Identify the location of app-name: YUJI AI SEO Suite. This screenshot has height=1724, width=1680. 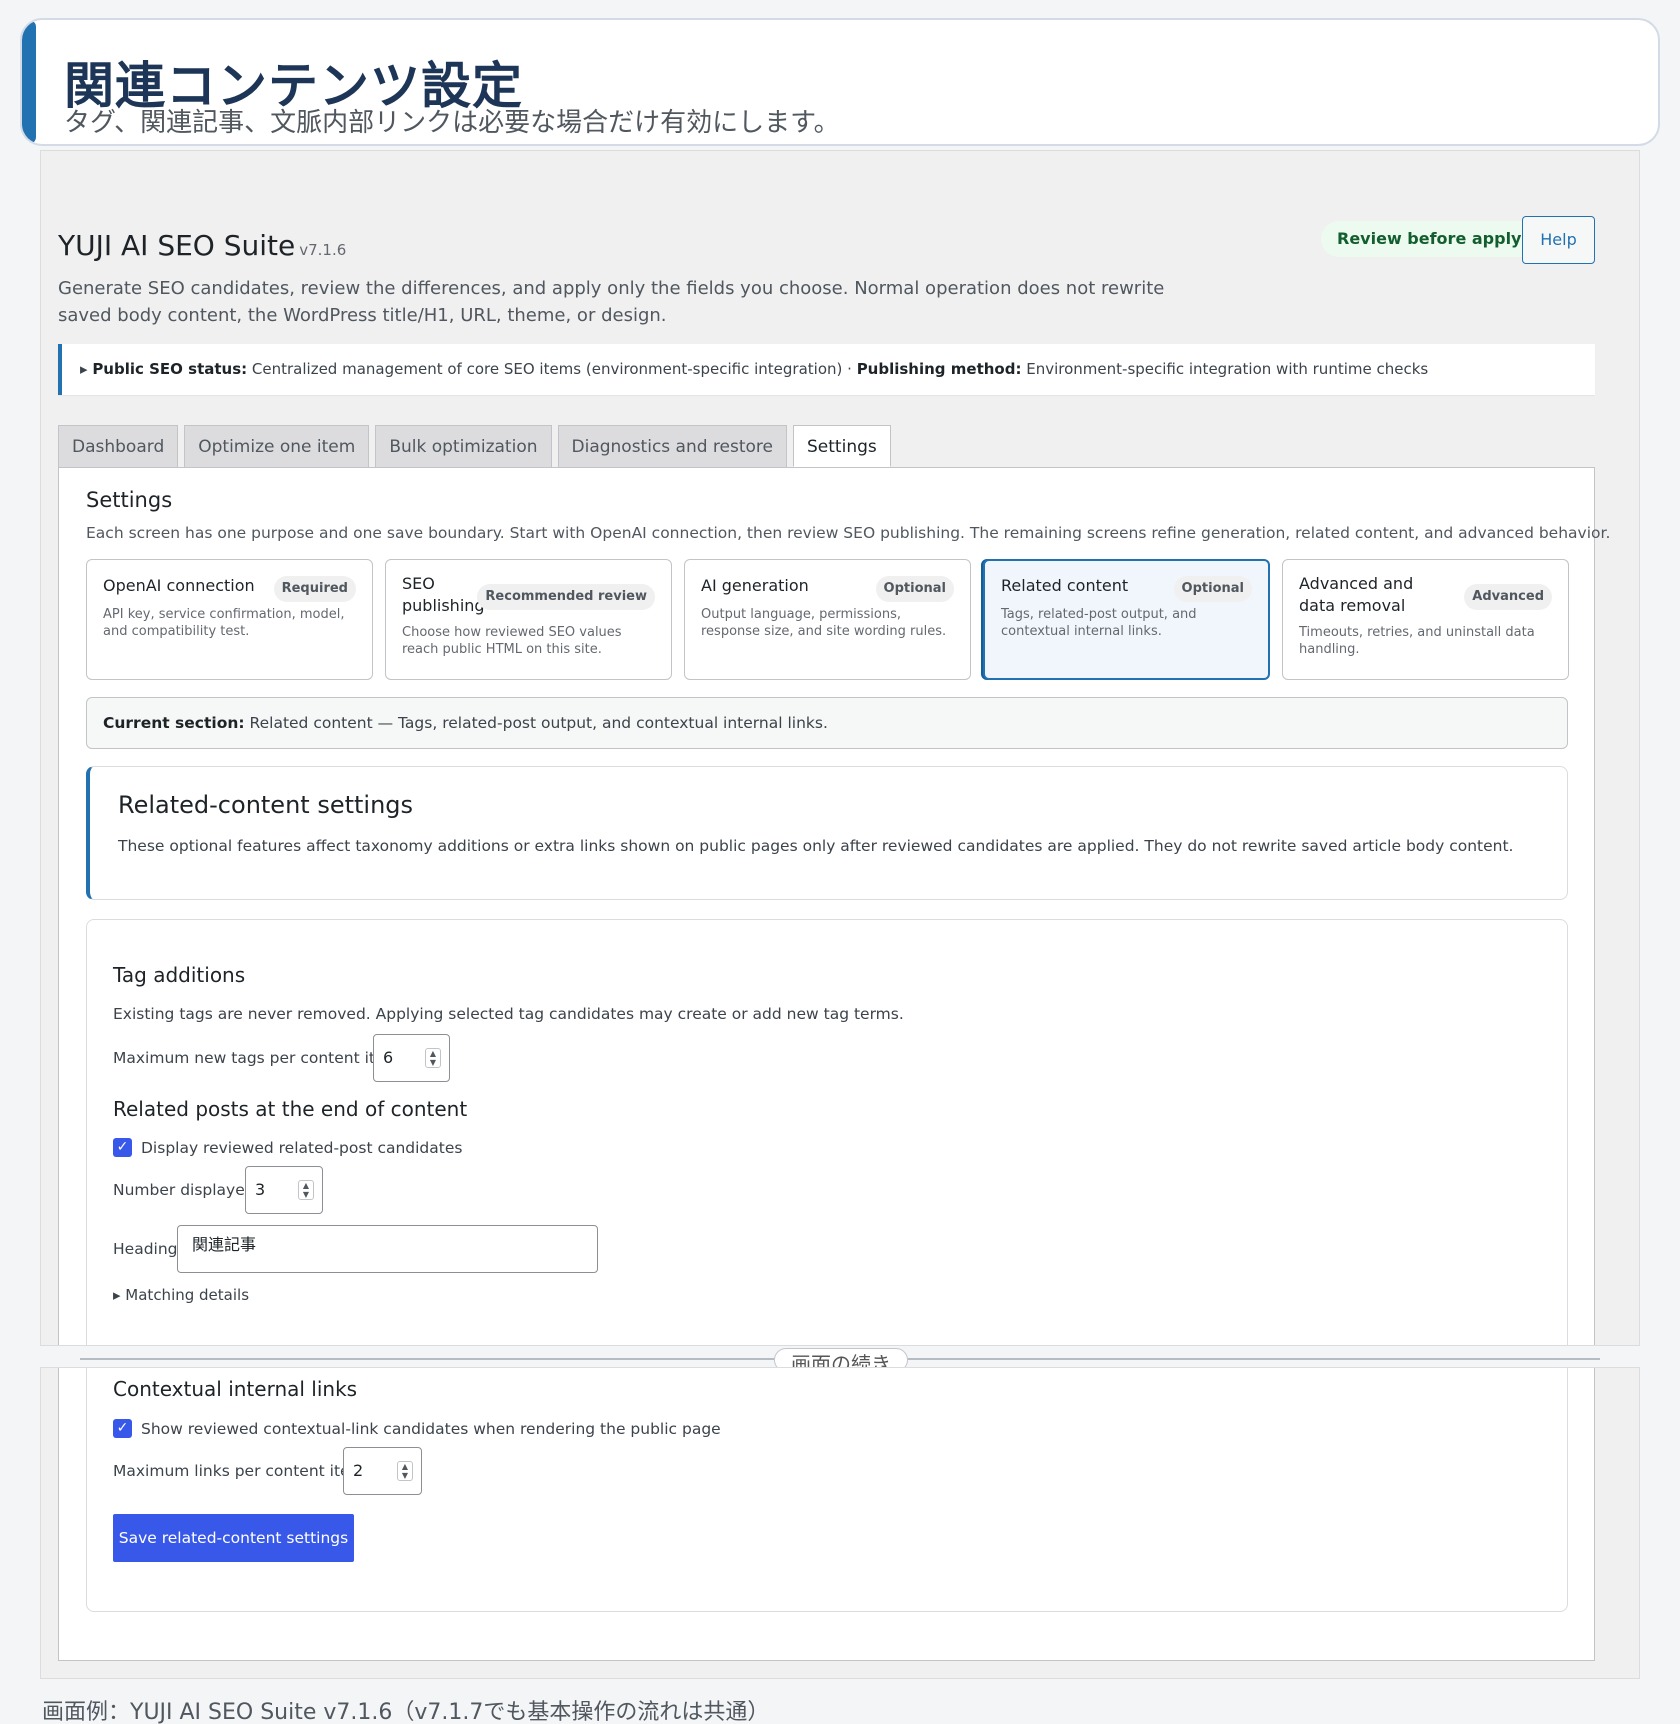
(177, 245).